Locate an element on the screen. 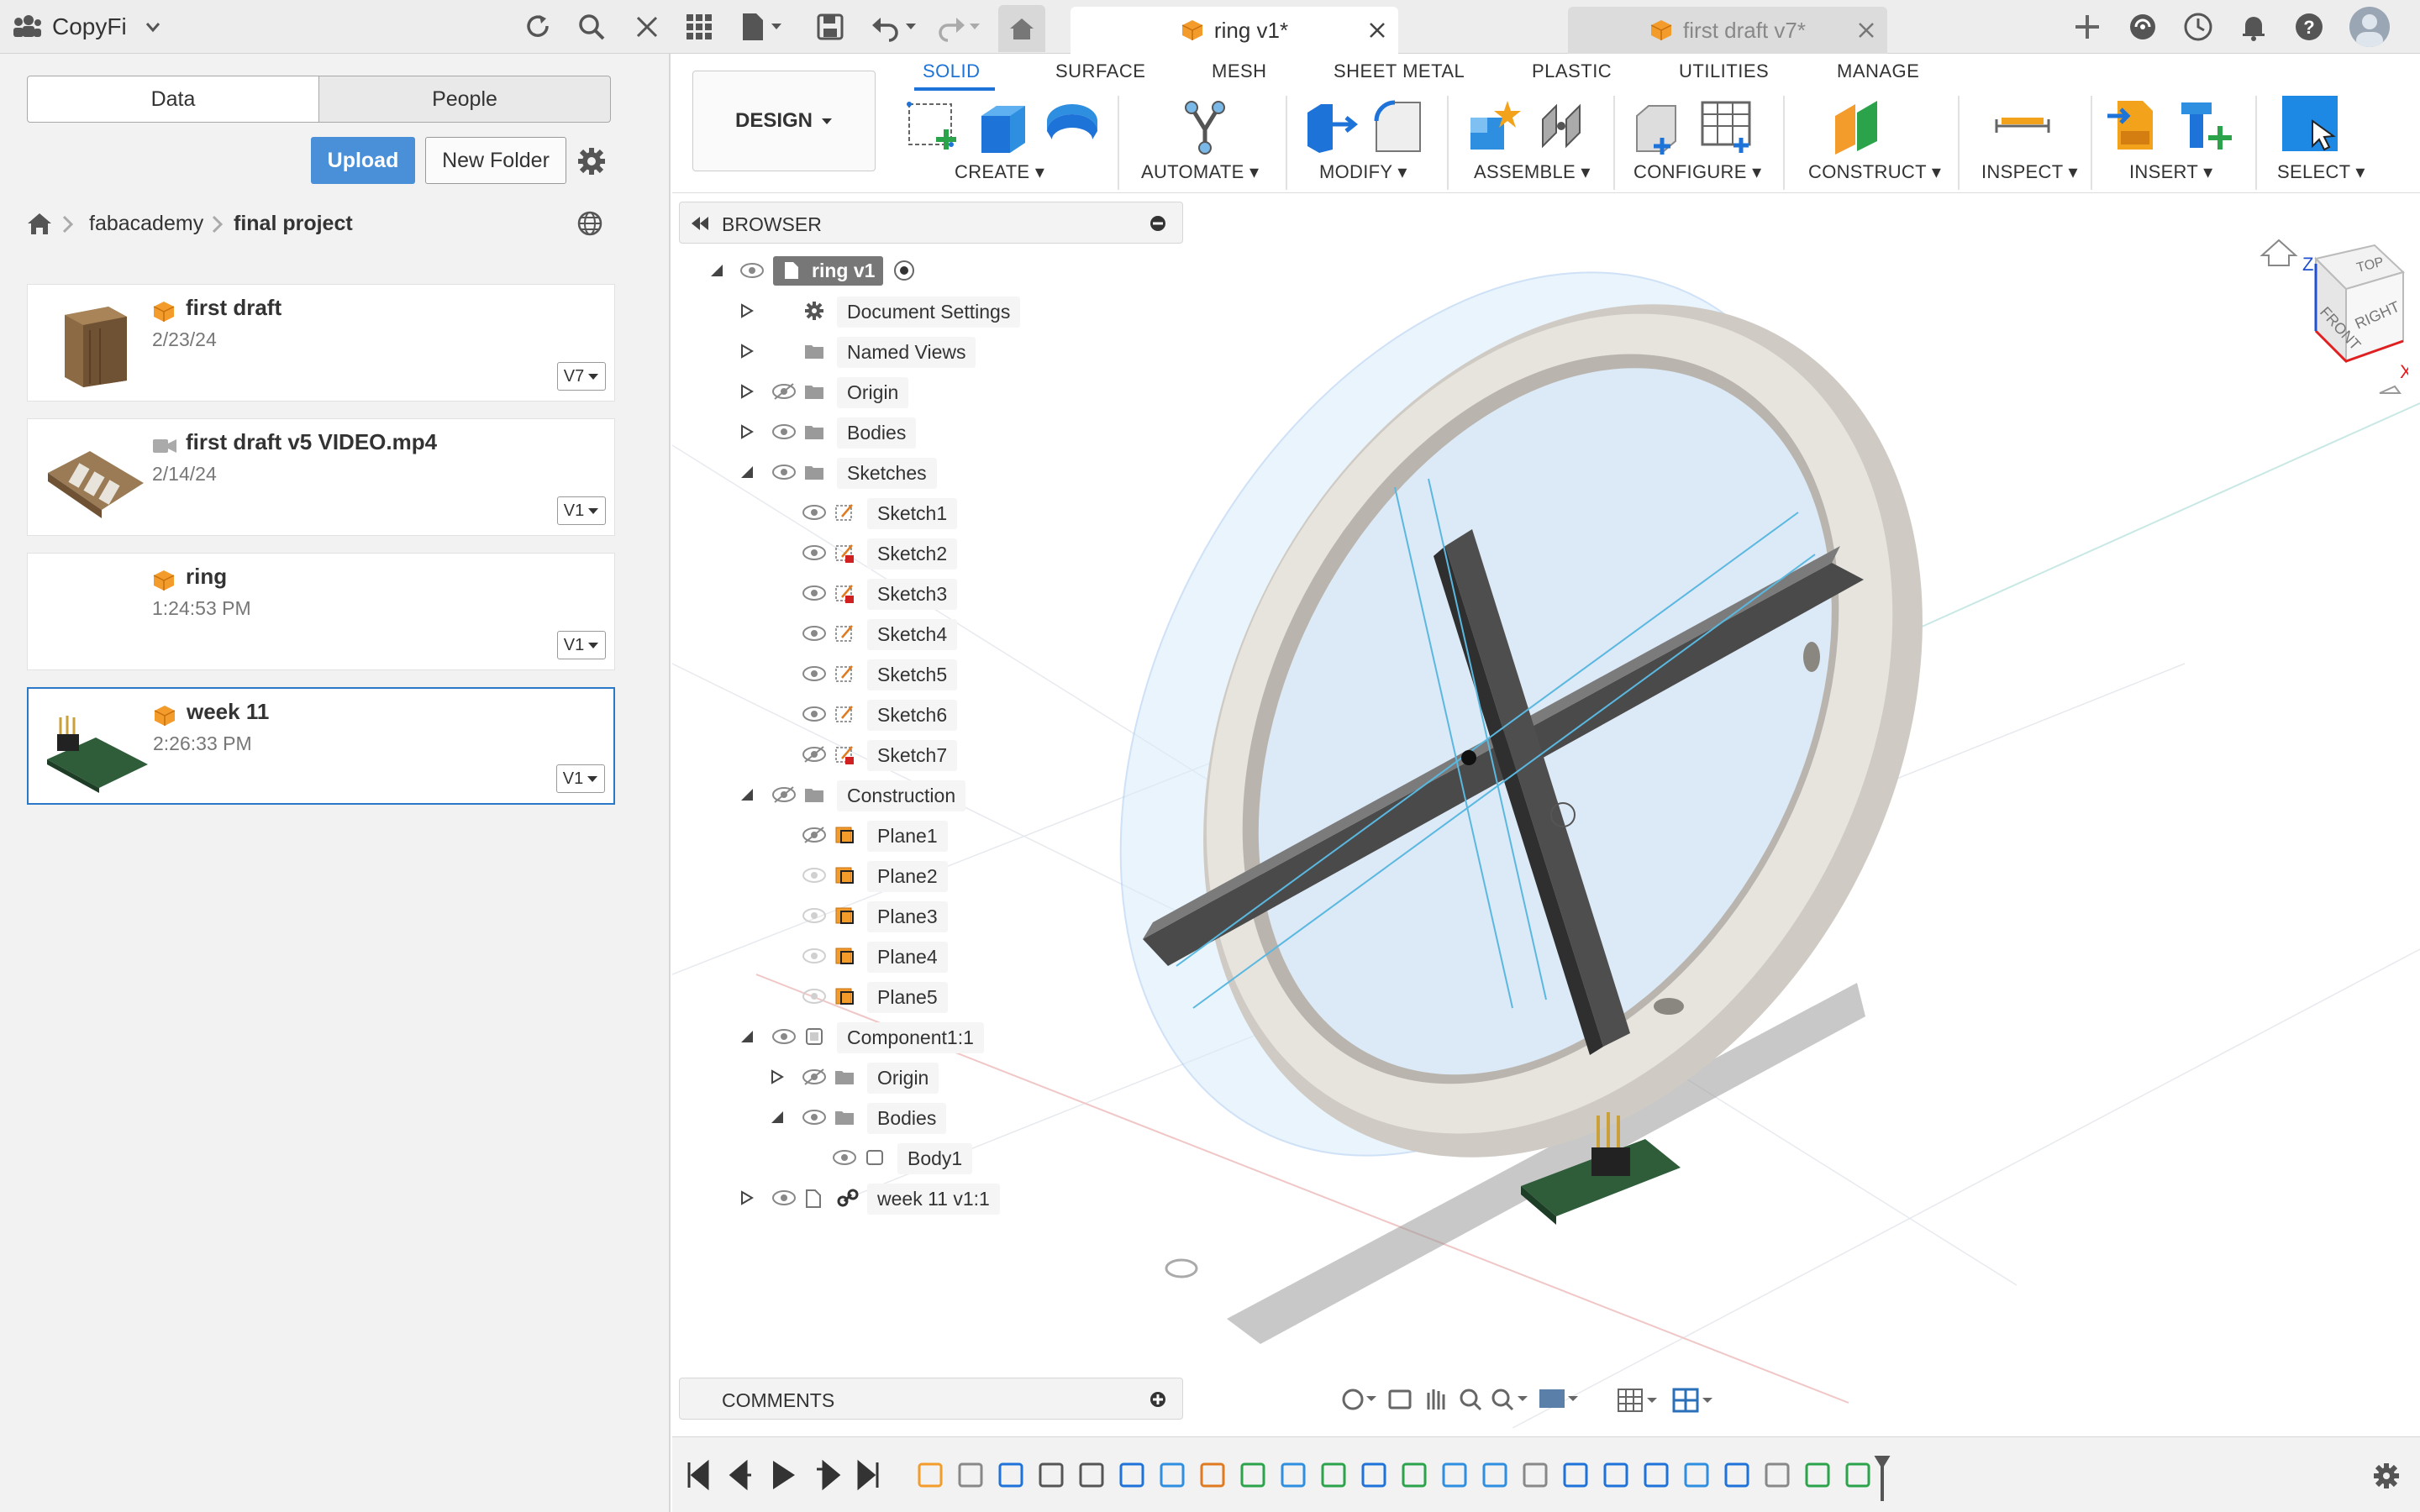 This screenshot has height=1512, width=2420. refresh-icon is located at coordinates (538, 27).